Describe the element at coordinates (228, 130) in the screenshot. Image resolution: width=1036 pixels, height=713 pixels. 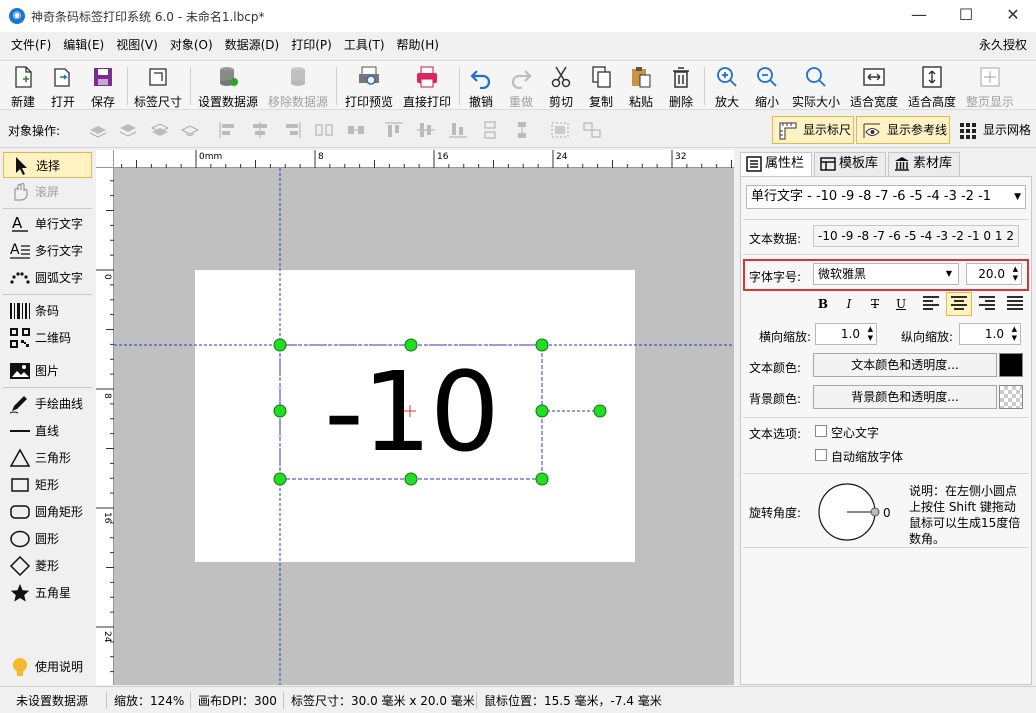
I see `align-left-icon` at that location.